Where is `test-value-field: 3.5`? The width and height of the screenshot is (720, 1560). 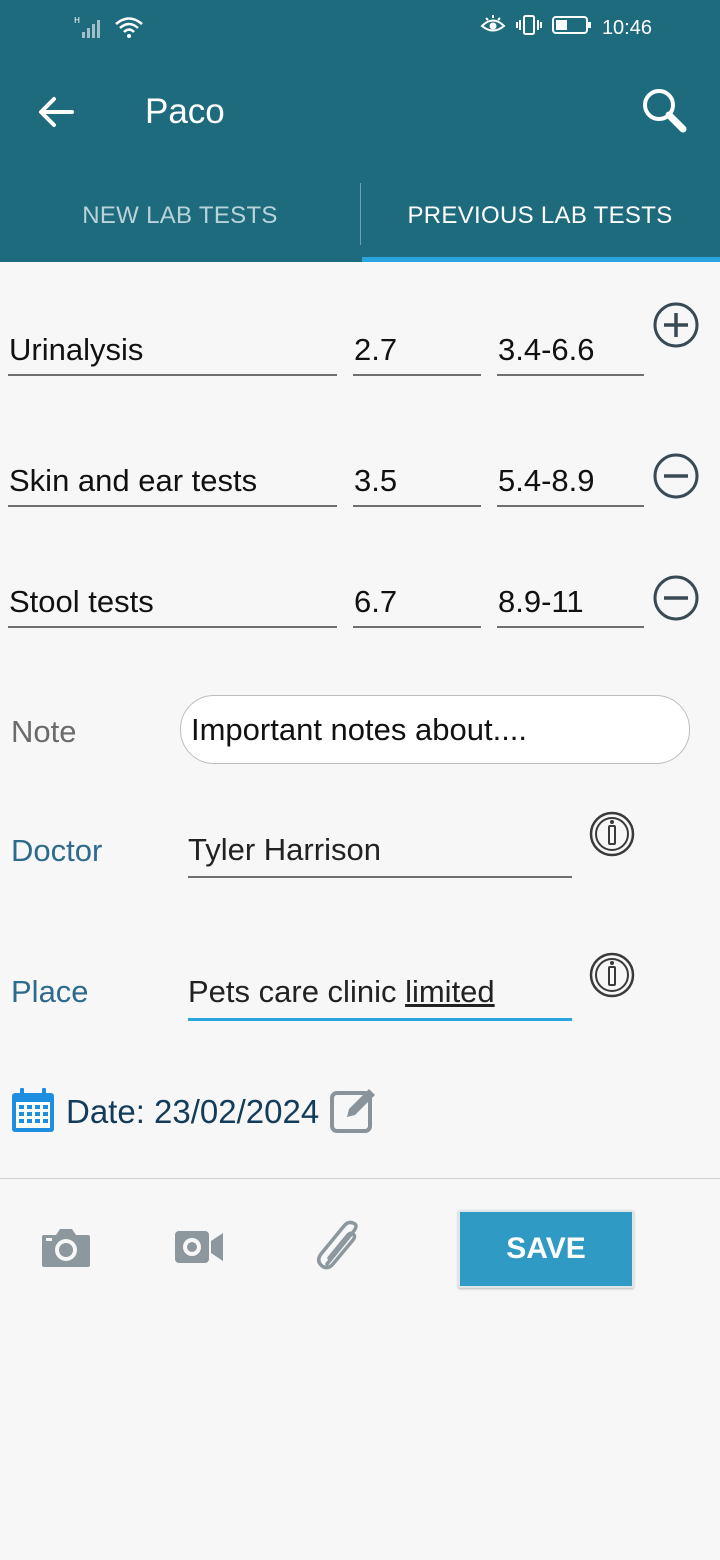
test-value-field: 3.5 is located at coordinates (417, 482).